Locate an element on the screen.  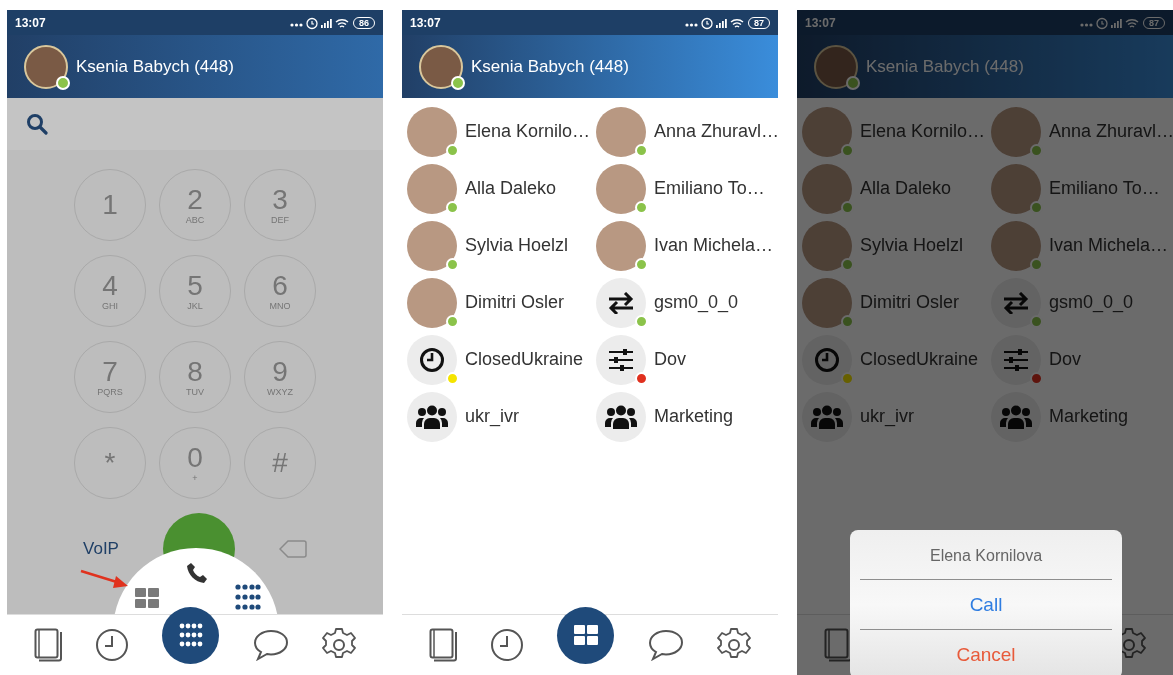
dialog-title: Elena Kornilova is located at coordinates (986, 555).